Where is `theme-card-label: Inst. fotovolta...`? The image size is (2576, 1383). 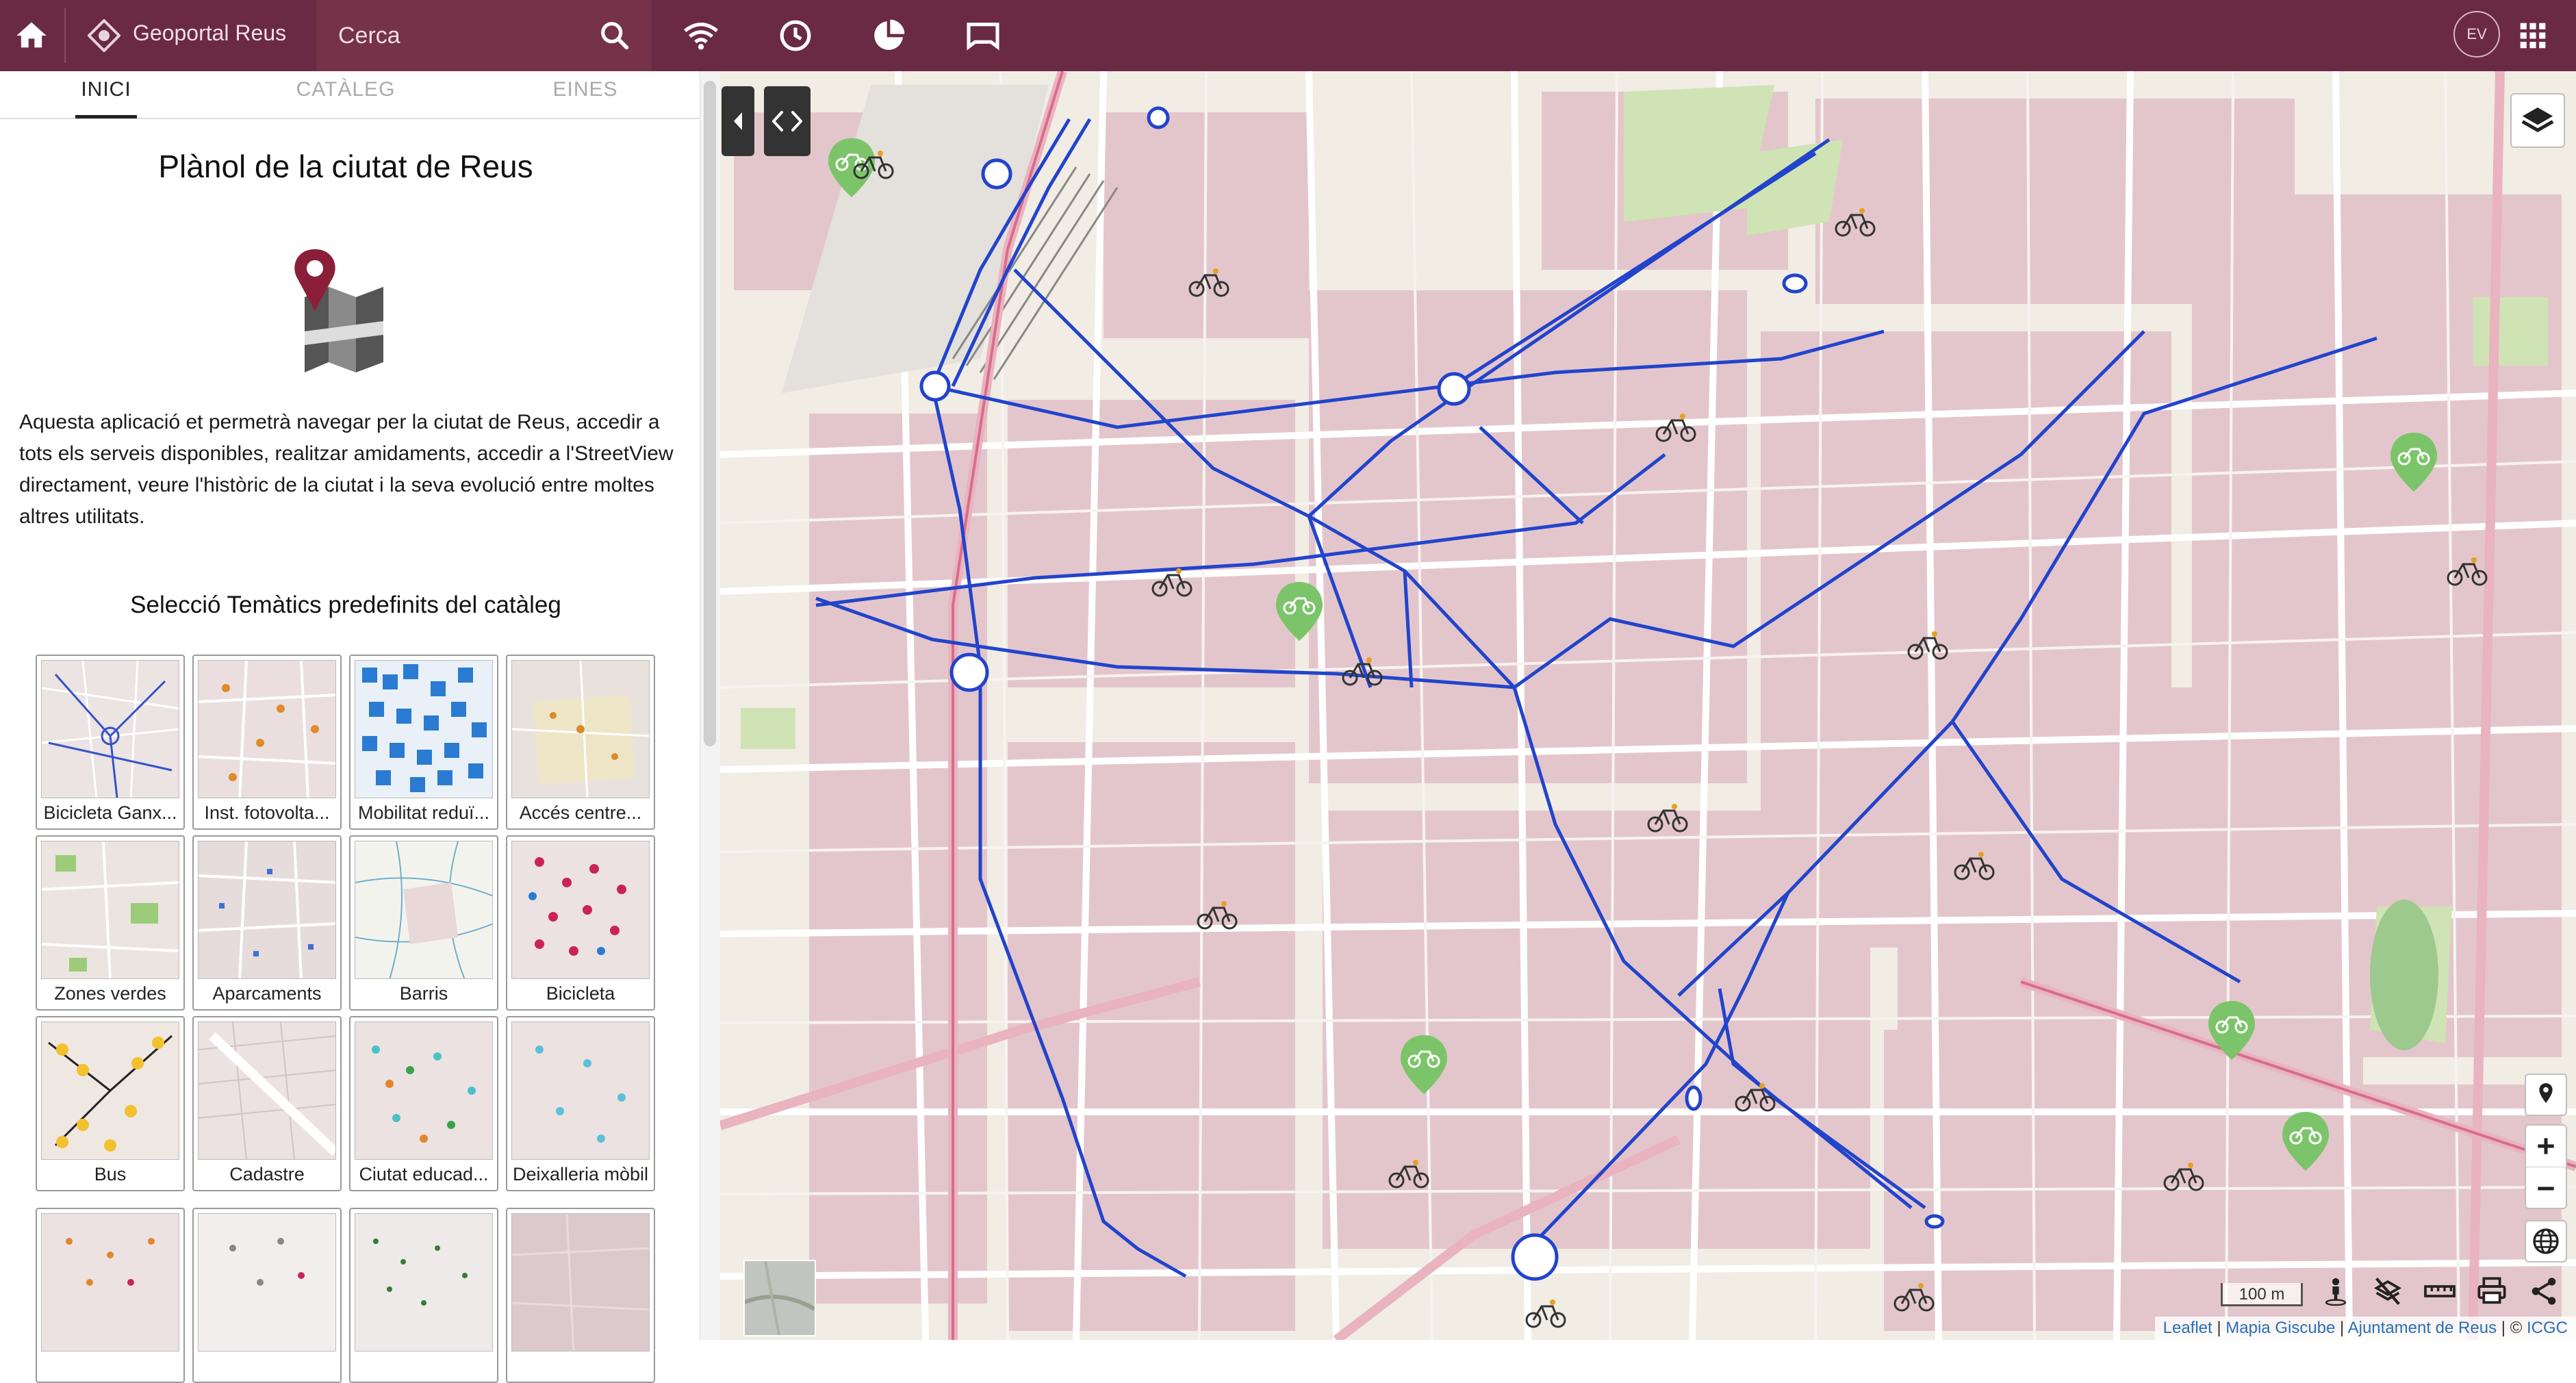 theme-card-label: Inst. fotovolta... is located at coordinates (267, 813).